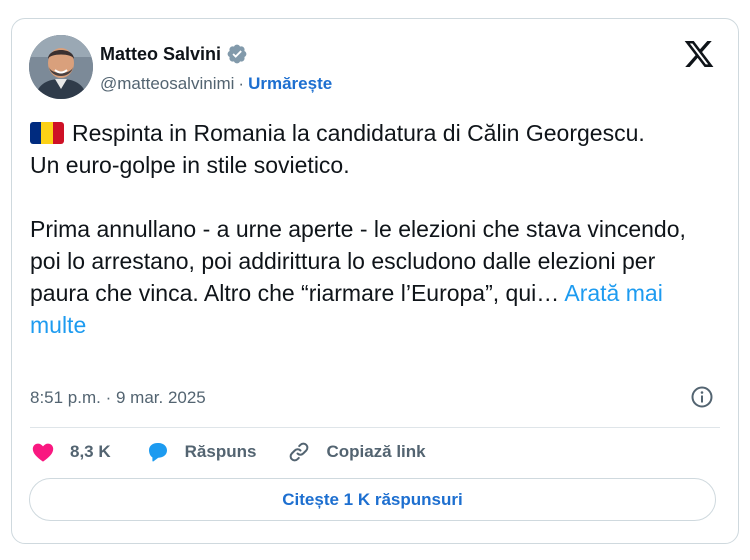  What do you see at coordinates (160, 54) in the screenshot?
I see `display-name: Matteo Salvini` at bounding box center [160, 54].